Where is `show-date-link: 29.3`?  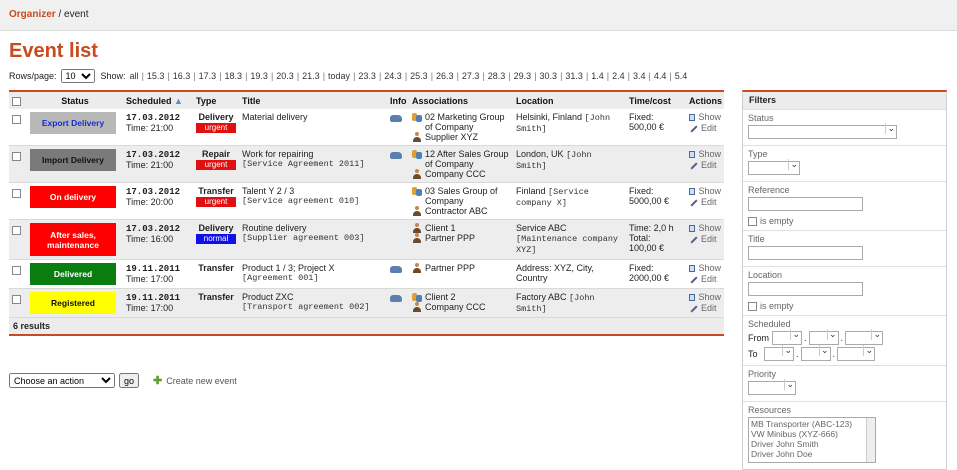
show-date-link: 29.3 is located at coordinates (523, 76).